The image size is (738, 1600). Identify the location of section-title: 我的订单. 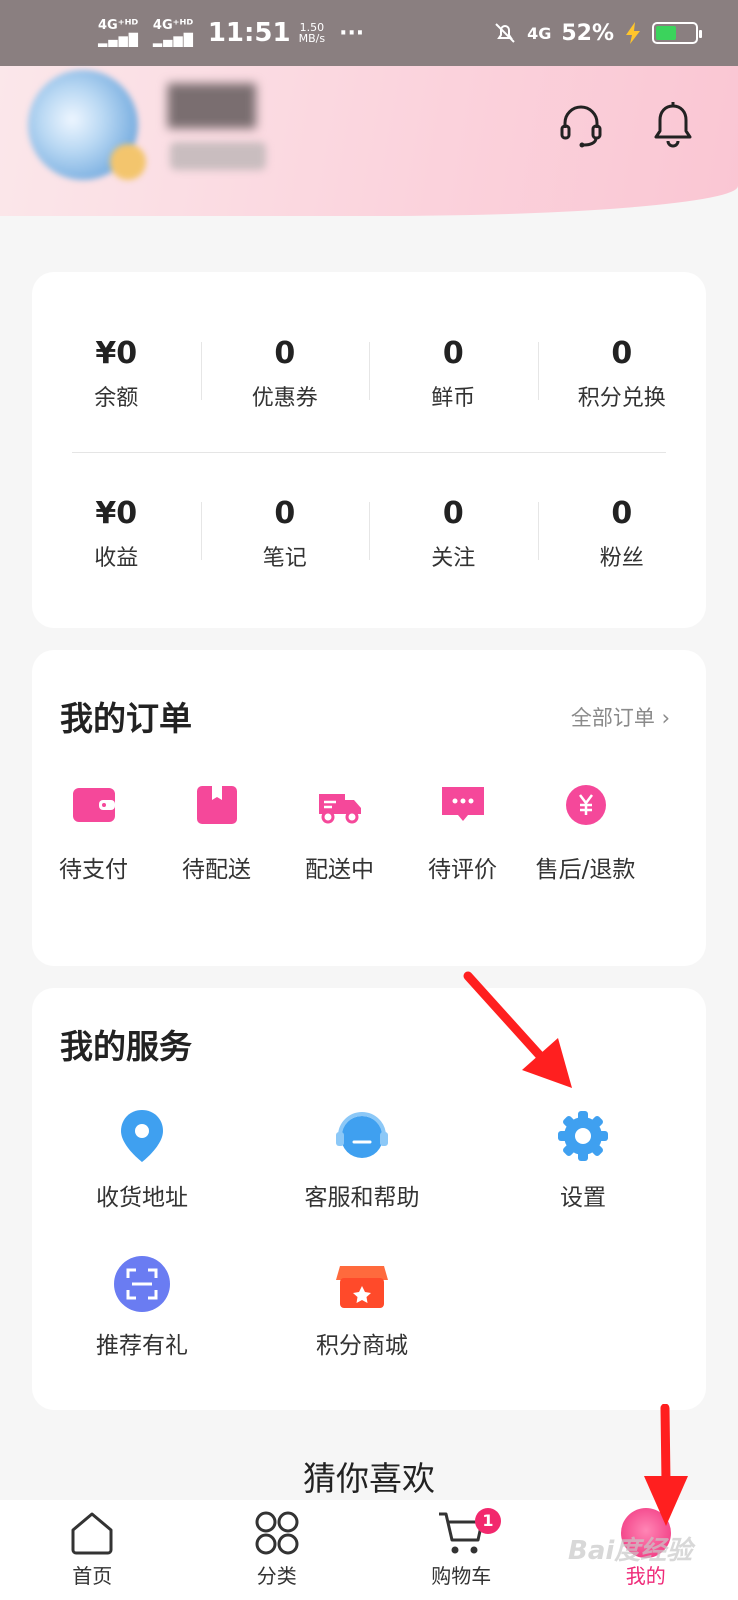
(126, 718).